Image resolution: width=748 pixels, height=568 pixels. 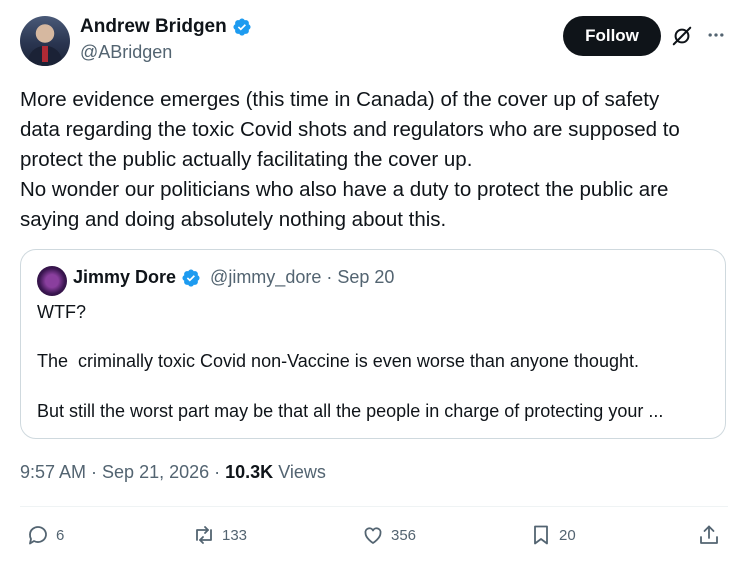 I want to click on quoted-header: Jimmy Dore @jimmy_dore · Sep 20, so click(x=233, y=277).